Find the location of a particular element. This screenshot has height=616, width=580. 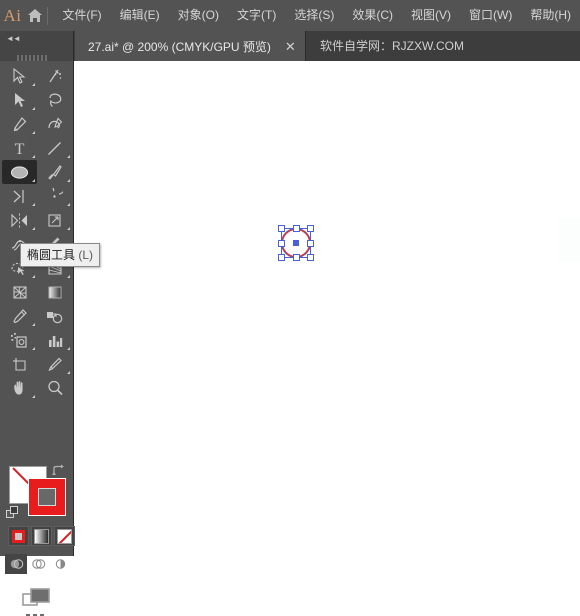

draw-mode-buttons is located at coordinates (38, 564).